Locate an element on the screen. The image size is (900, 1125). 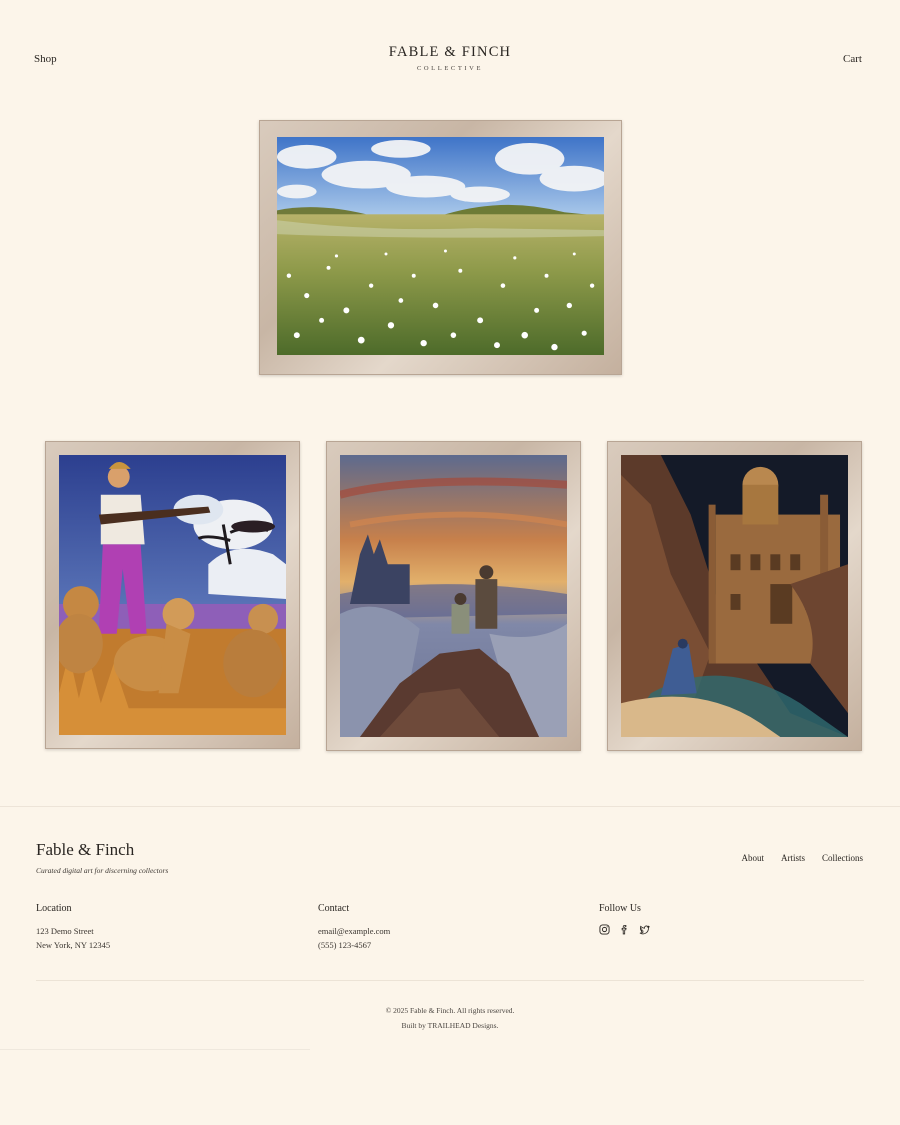
artwork-image-hunter-lions is located at coordinates (172, 595).